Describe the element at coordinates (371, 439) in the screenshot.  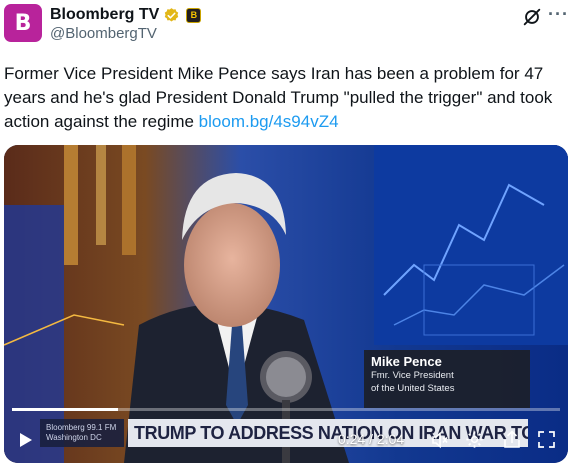
I see `time-display: 0:24 / 2:04` at that location.